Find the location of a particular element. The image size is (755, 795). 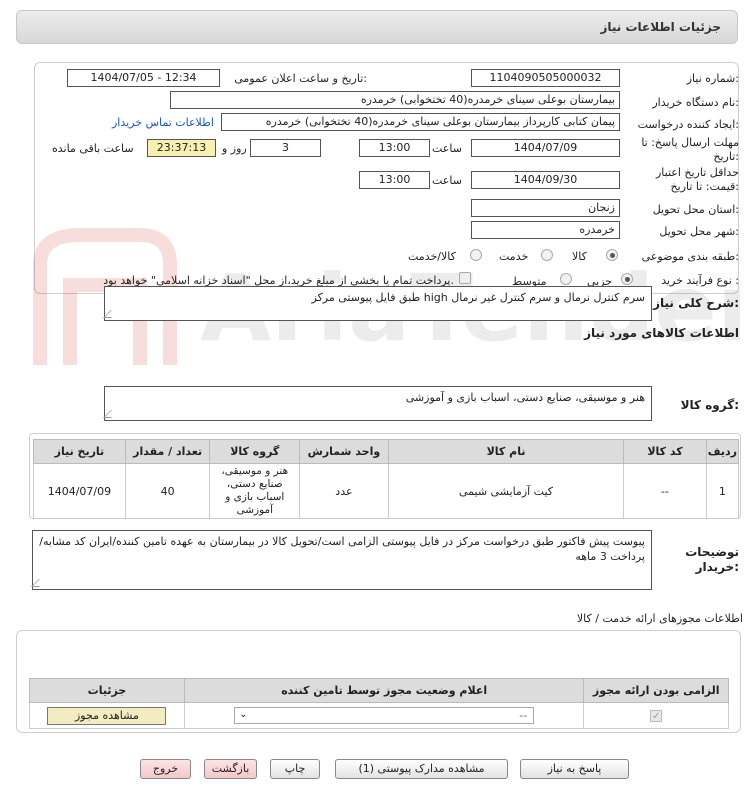

announce-date-field: 1404/07/05 - 12:34 is located at coordinates (143, 78).